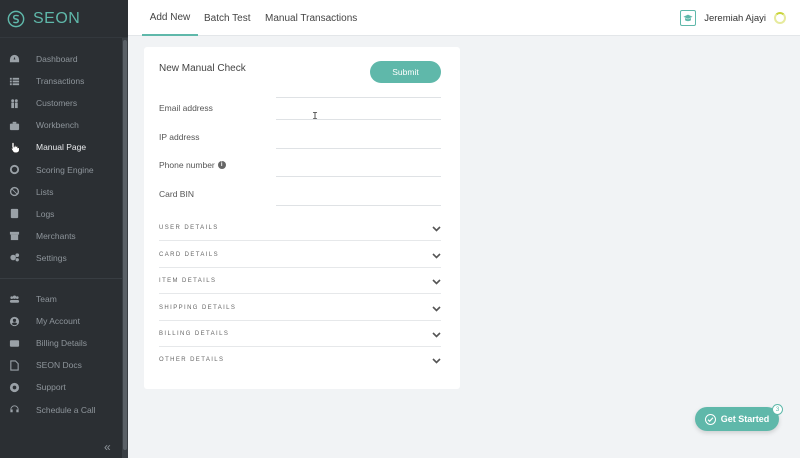 The image size is (800, 458). I want to click on brand: SEON, so click(64, 19).